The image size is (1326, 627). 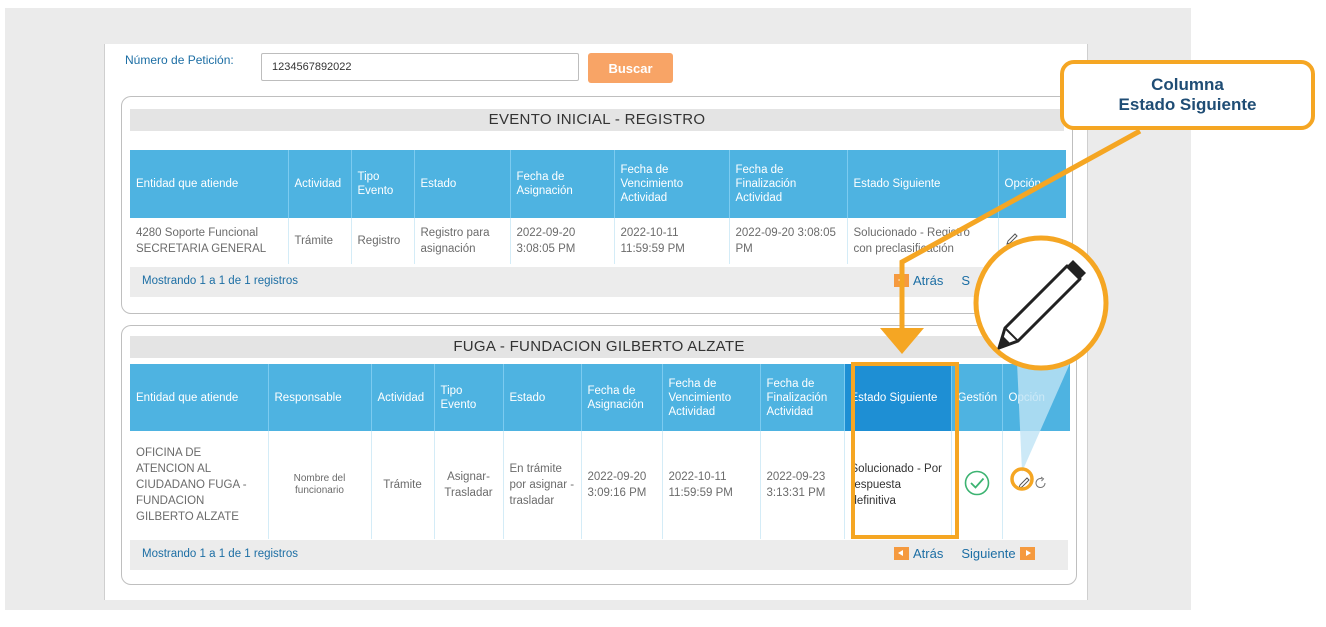 What do you see at coordinates (599, 347) in the screenshot?
I see `panel-title: FUGA - FUNDACION GILBERTO ALZATE` at bounding box center [599, 347].